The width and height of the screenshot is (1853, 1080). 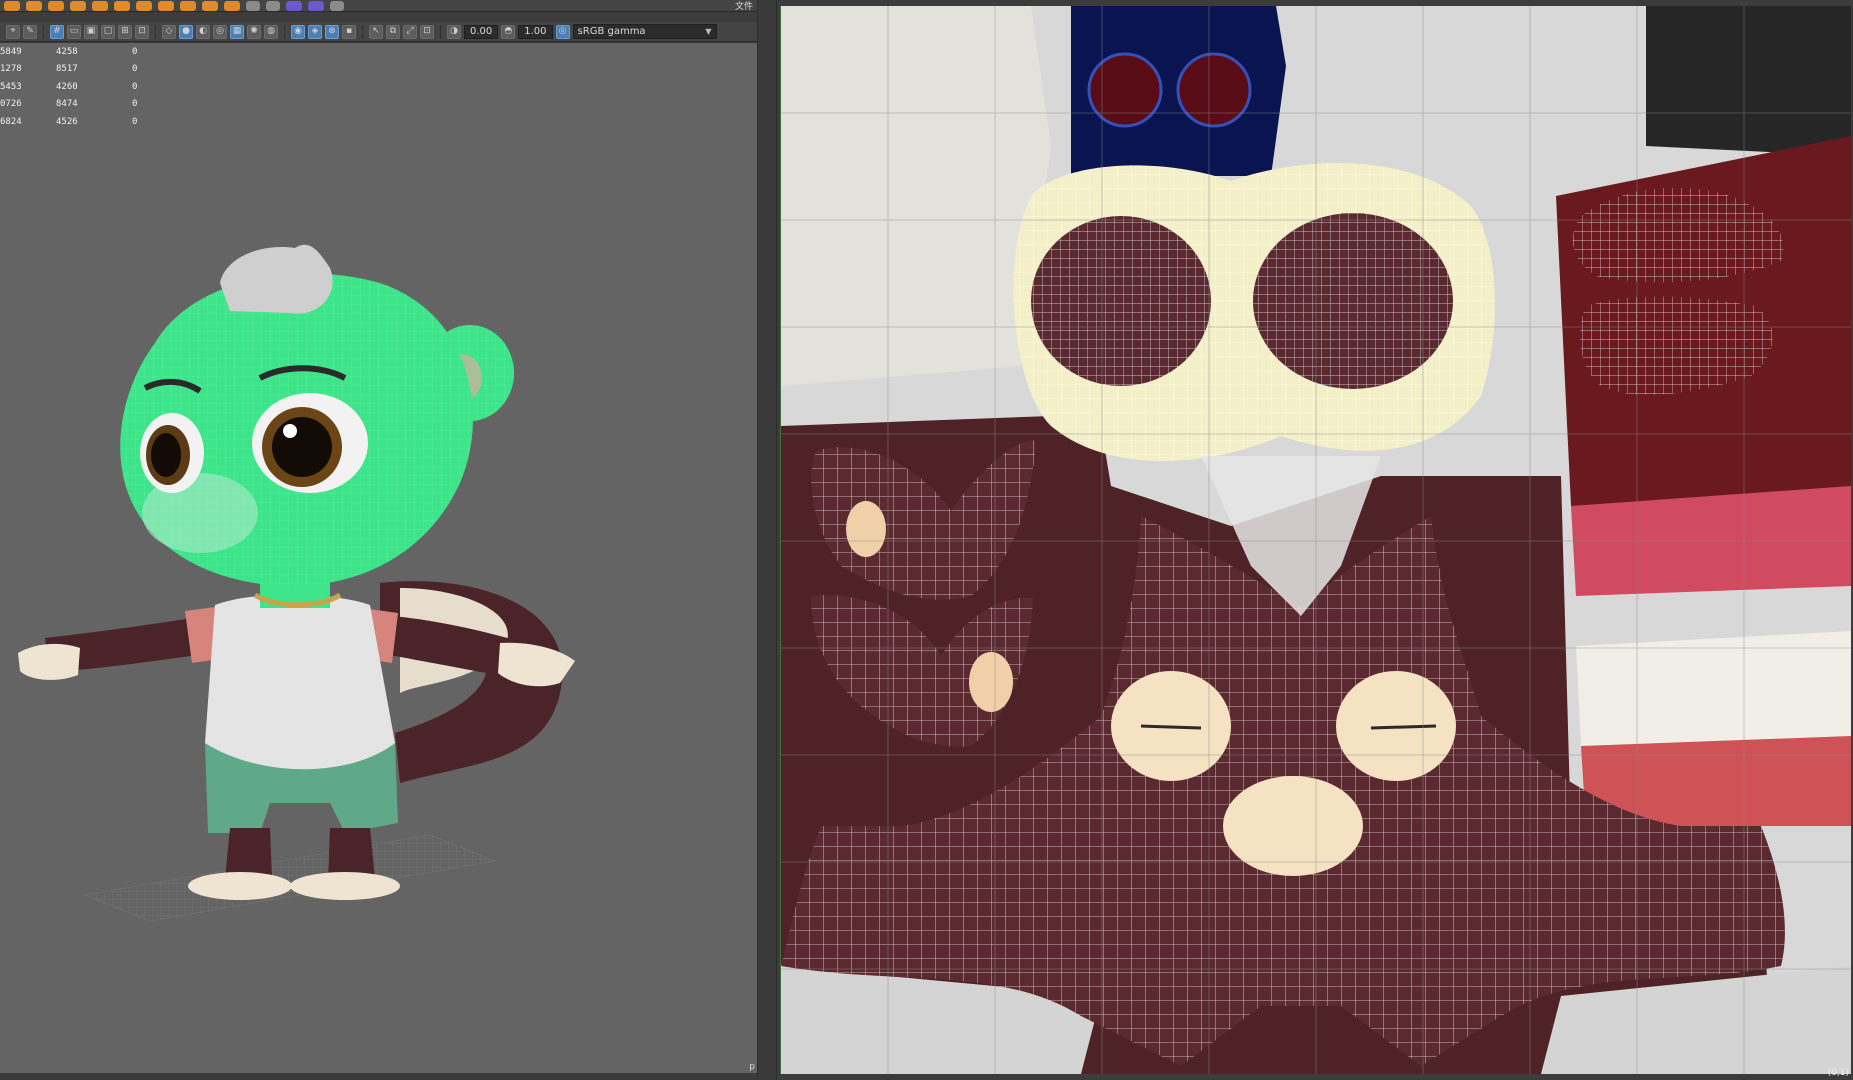 I want to click on grid-icon: #, so click(x=57, y=31).